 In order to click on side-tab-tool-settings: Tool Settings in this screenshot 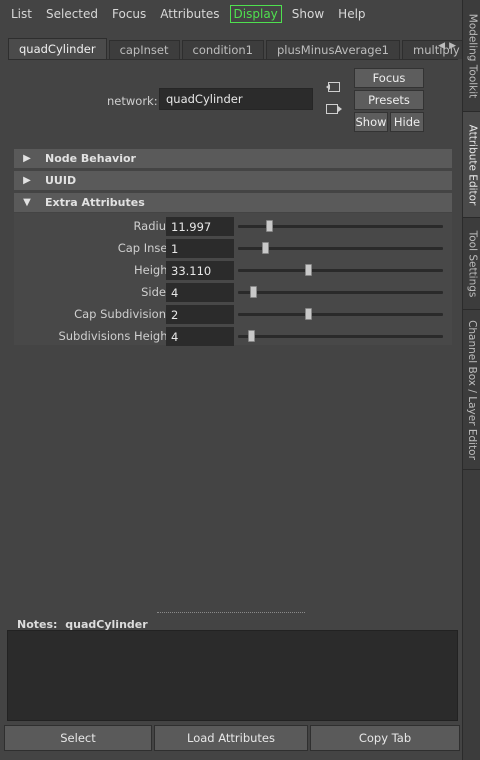, I will do `click(471, 264)`.